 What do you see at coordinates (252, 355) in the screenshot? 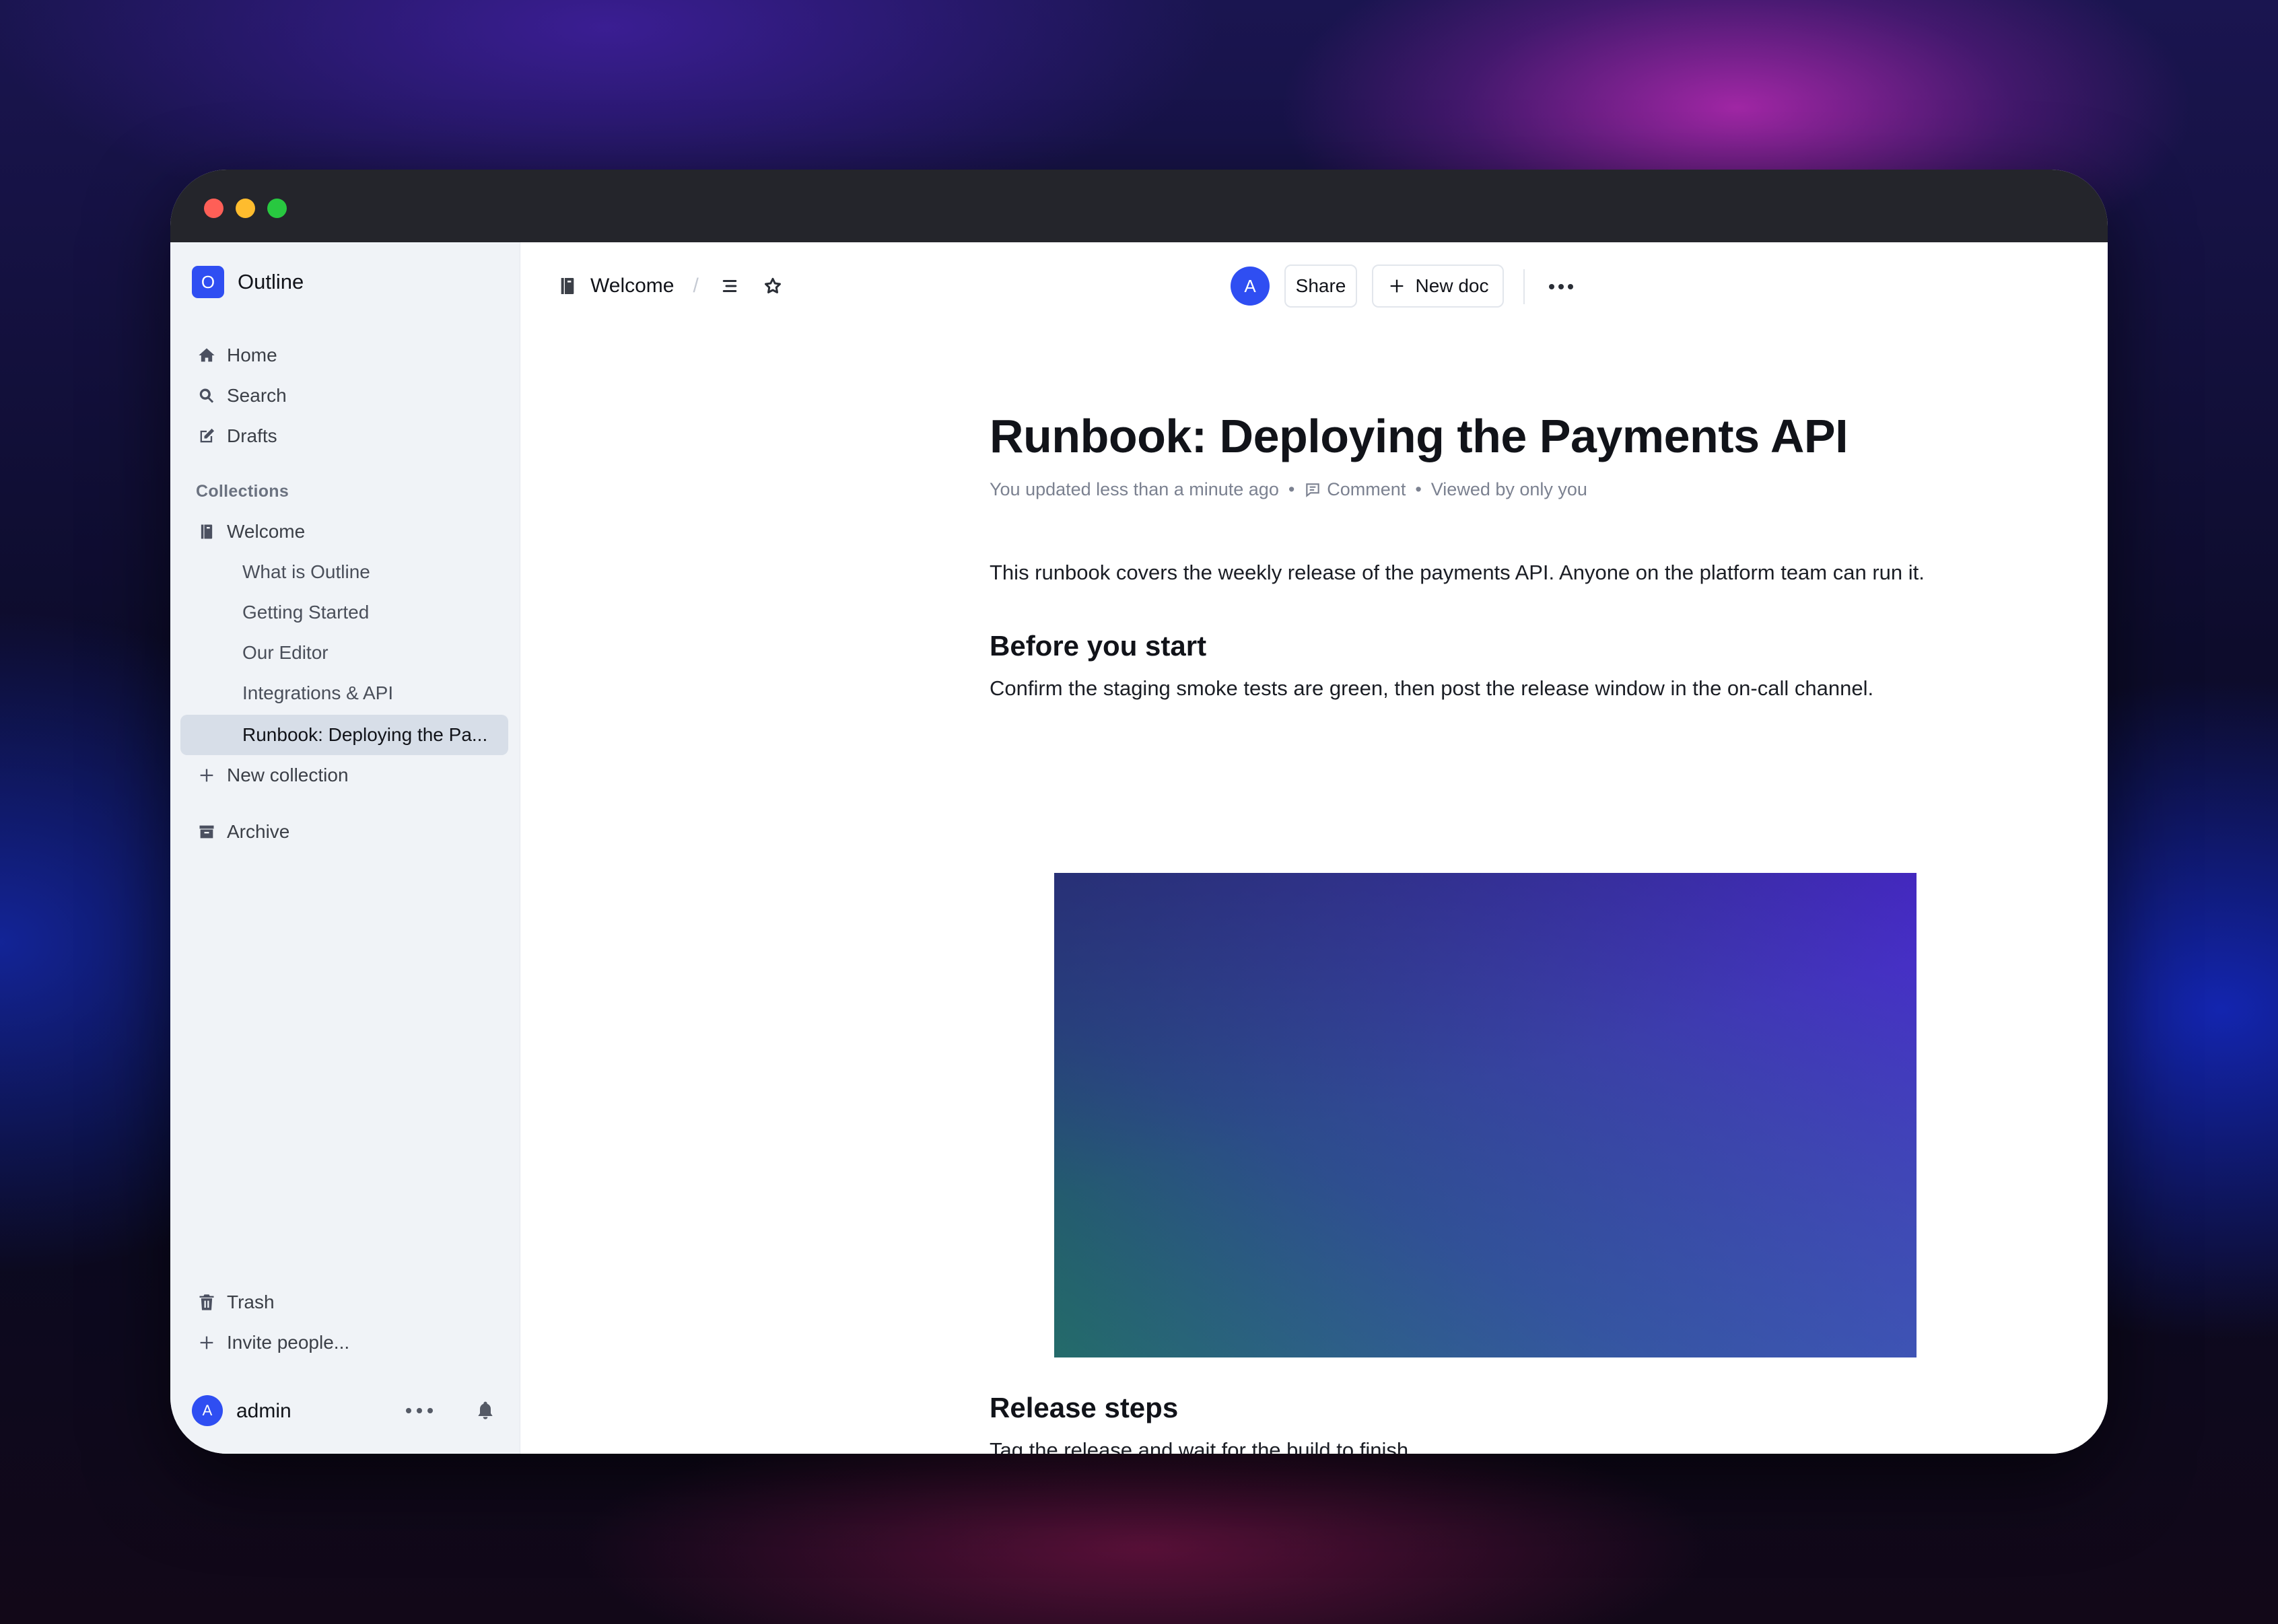
I see `sidebar-item-label: Home` at bounding box center [252, 355].